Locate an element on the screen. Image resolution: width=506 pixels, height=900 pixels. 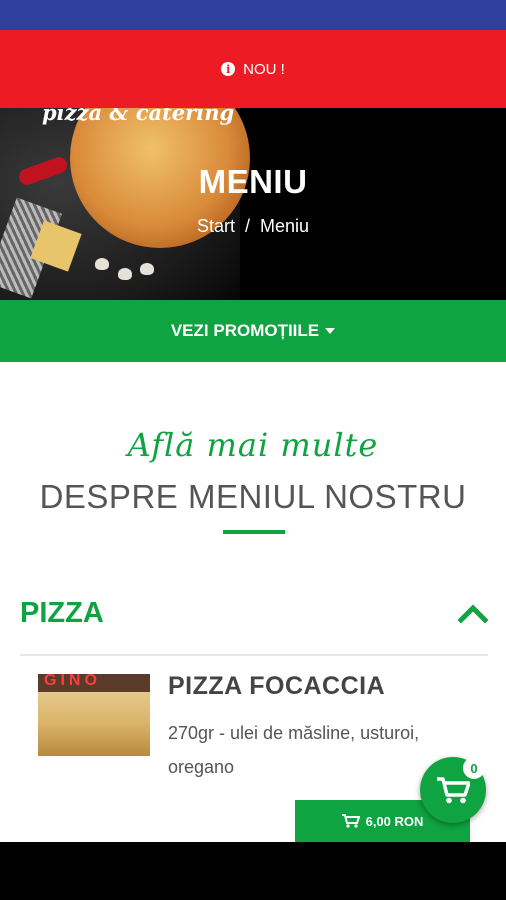
new-notice-bar: i NOU ! is located at coordinates (253, 69).